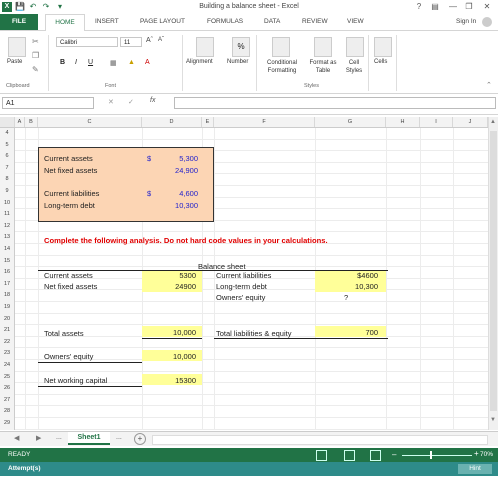  What do you see at coordinates (7, 378) in the screenshot?
I see `row-header: 25` at bounding box center [7, 378].